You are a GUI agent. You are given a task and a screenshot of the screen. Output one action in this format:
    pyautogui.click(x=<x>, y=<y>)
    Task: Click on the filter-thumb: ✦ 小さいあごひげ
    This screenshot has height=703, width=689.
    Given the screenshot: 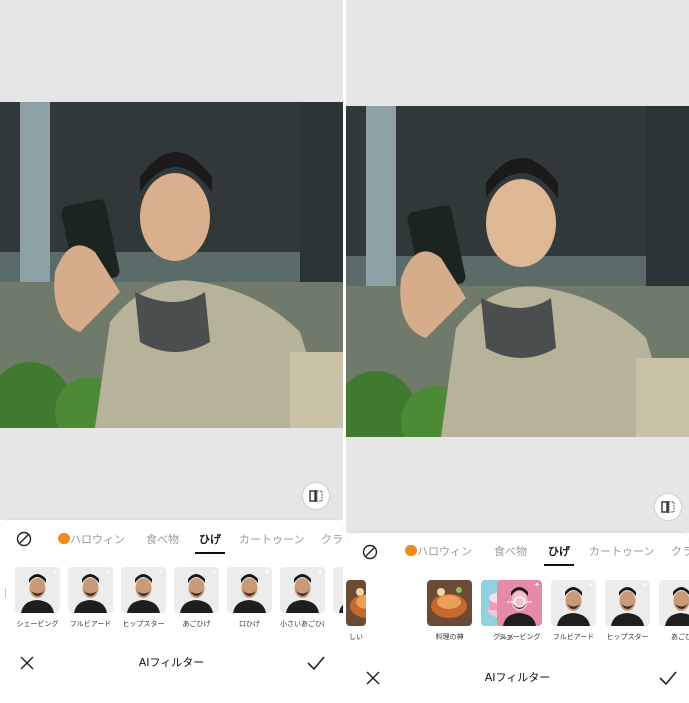 What is the action you would take?
    pyautogui.click(x=302, y=598)
    